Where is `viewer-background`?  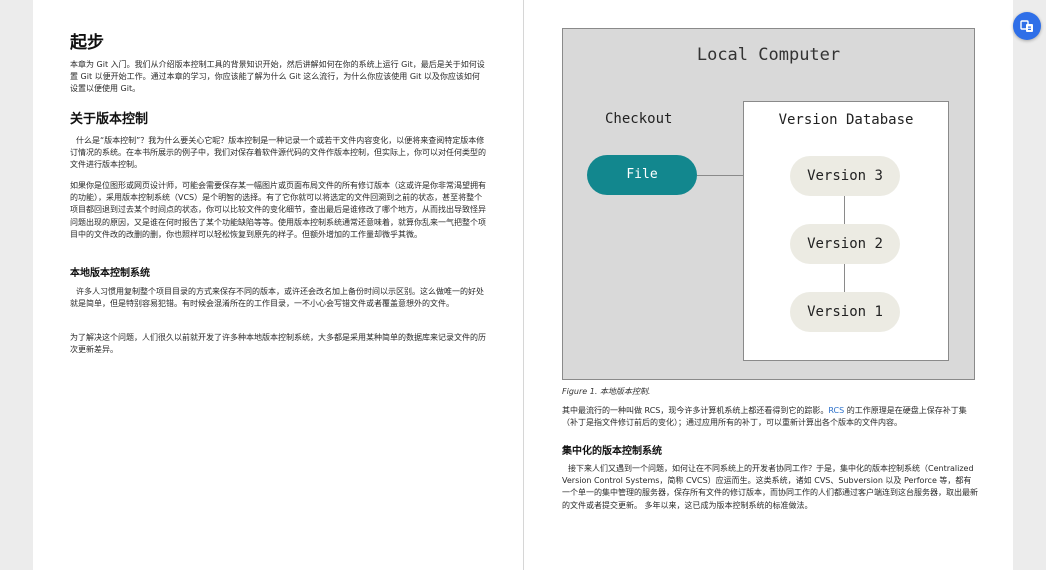
viewer-background is located at coordinates (1029, 285).